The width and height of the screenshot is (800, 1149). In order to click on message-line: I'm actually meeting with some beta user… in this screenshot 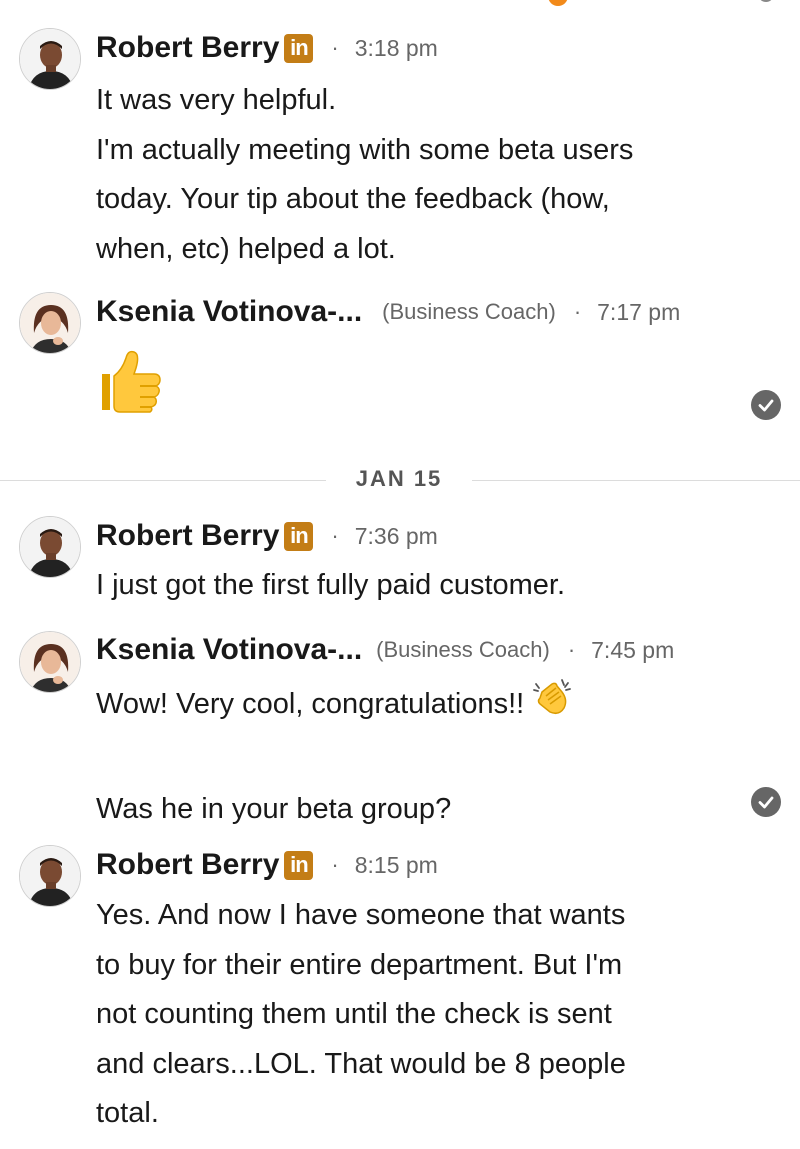, I will do `click(365, 149)`.